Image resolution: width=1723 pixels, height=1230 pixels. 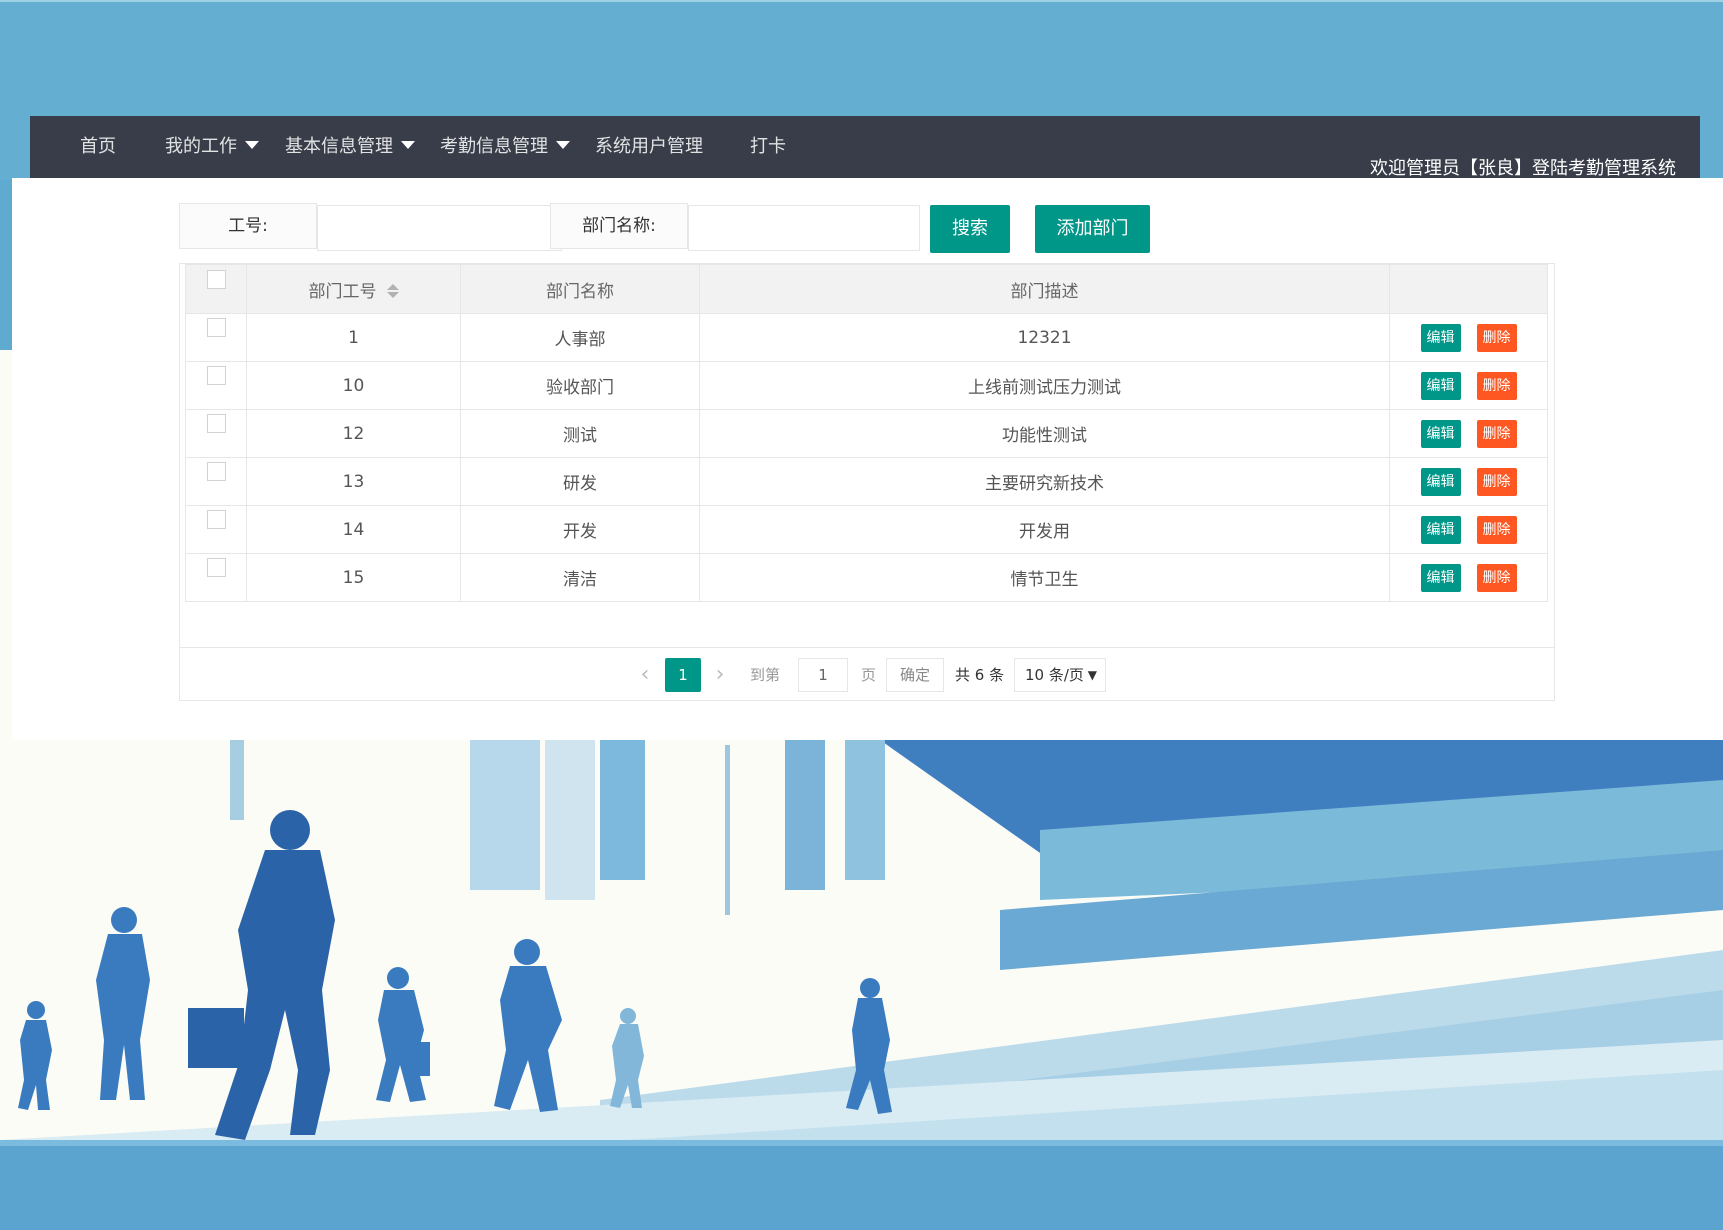 What do you see at coordinates (1092, 675) in the screenshot?
I see `caret-down-icon: ▼` at bounding box center [1092, 675].